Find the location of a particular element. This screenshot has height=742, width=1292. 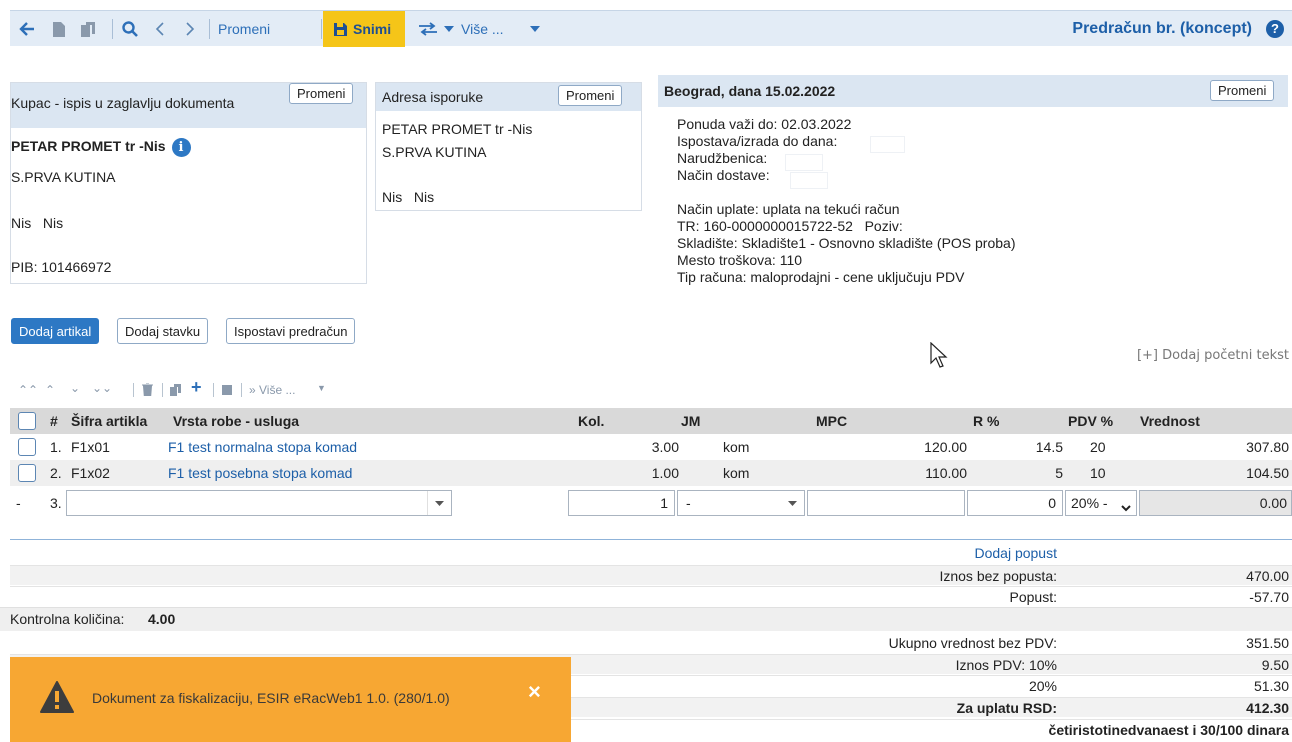

row-description-link: F1 test normalna stopa komad is located at coordinates (262, 447).